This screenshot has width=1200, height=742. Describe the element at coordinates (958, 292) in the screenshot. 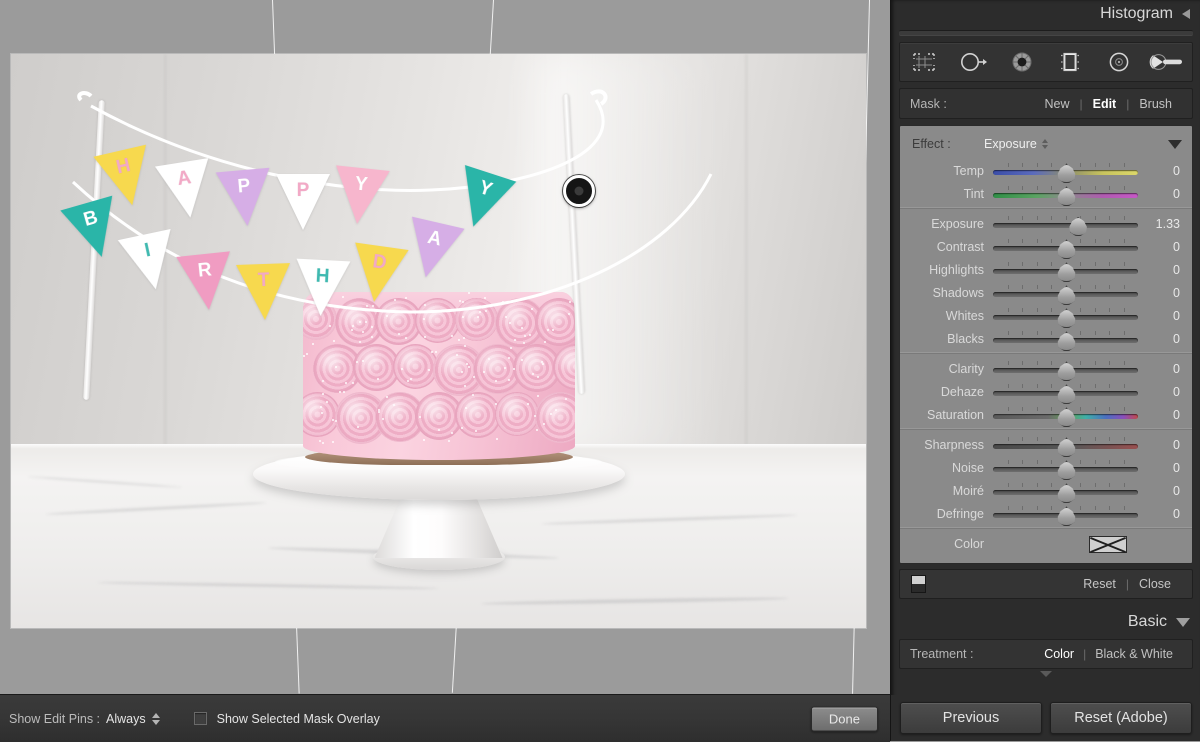

I see `slider-label: Shadows` at that location.